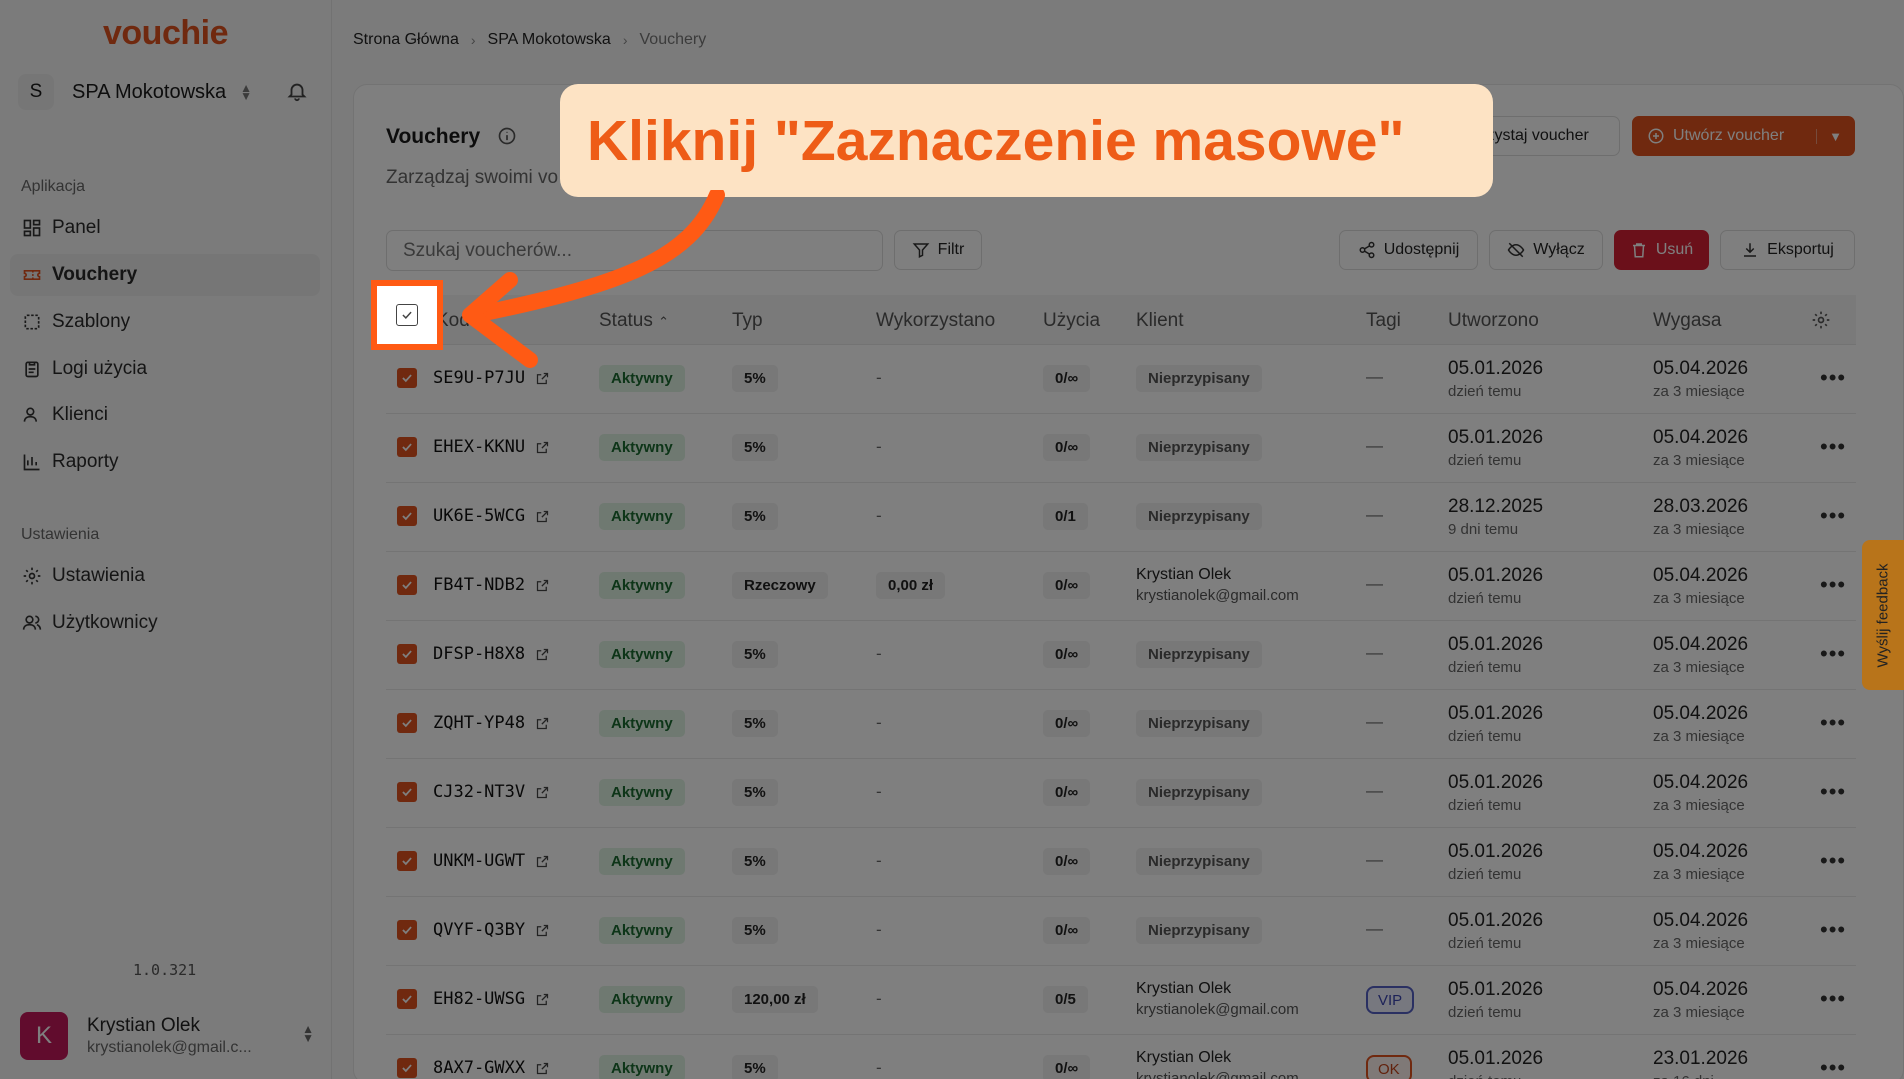 This screenshot has width=1904, height=1079. Describe the element at coordinates (297, 91) in the screenshot. I see `bell-icon` at that location.